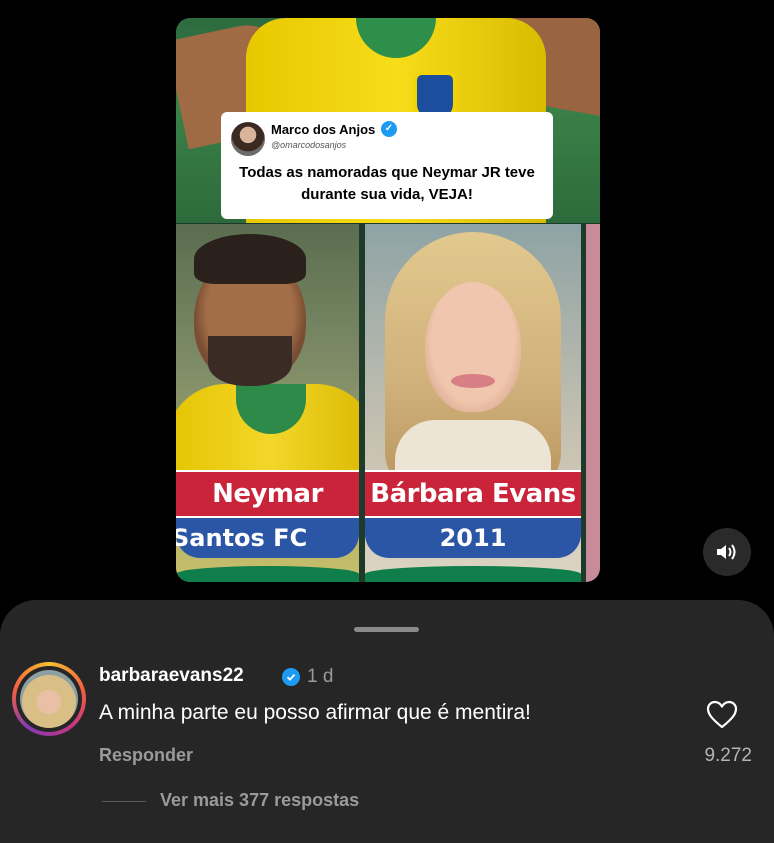  Describe the element at coordinates (320, 676) in the screenshot. I see `comment-time: 1 d` at that location.